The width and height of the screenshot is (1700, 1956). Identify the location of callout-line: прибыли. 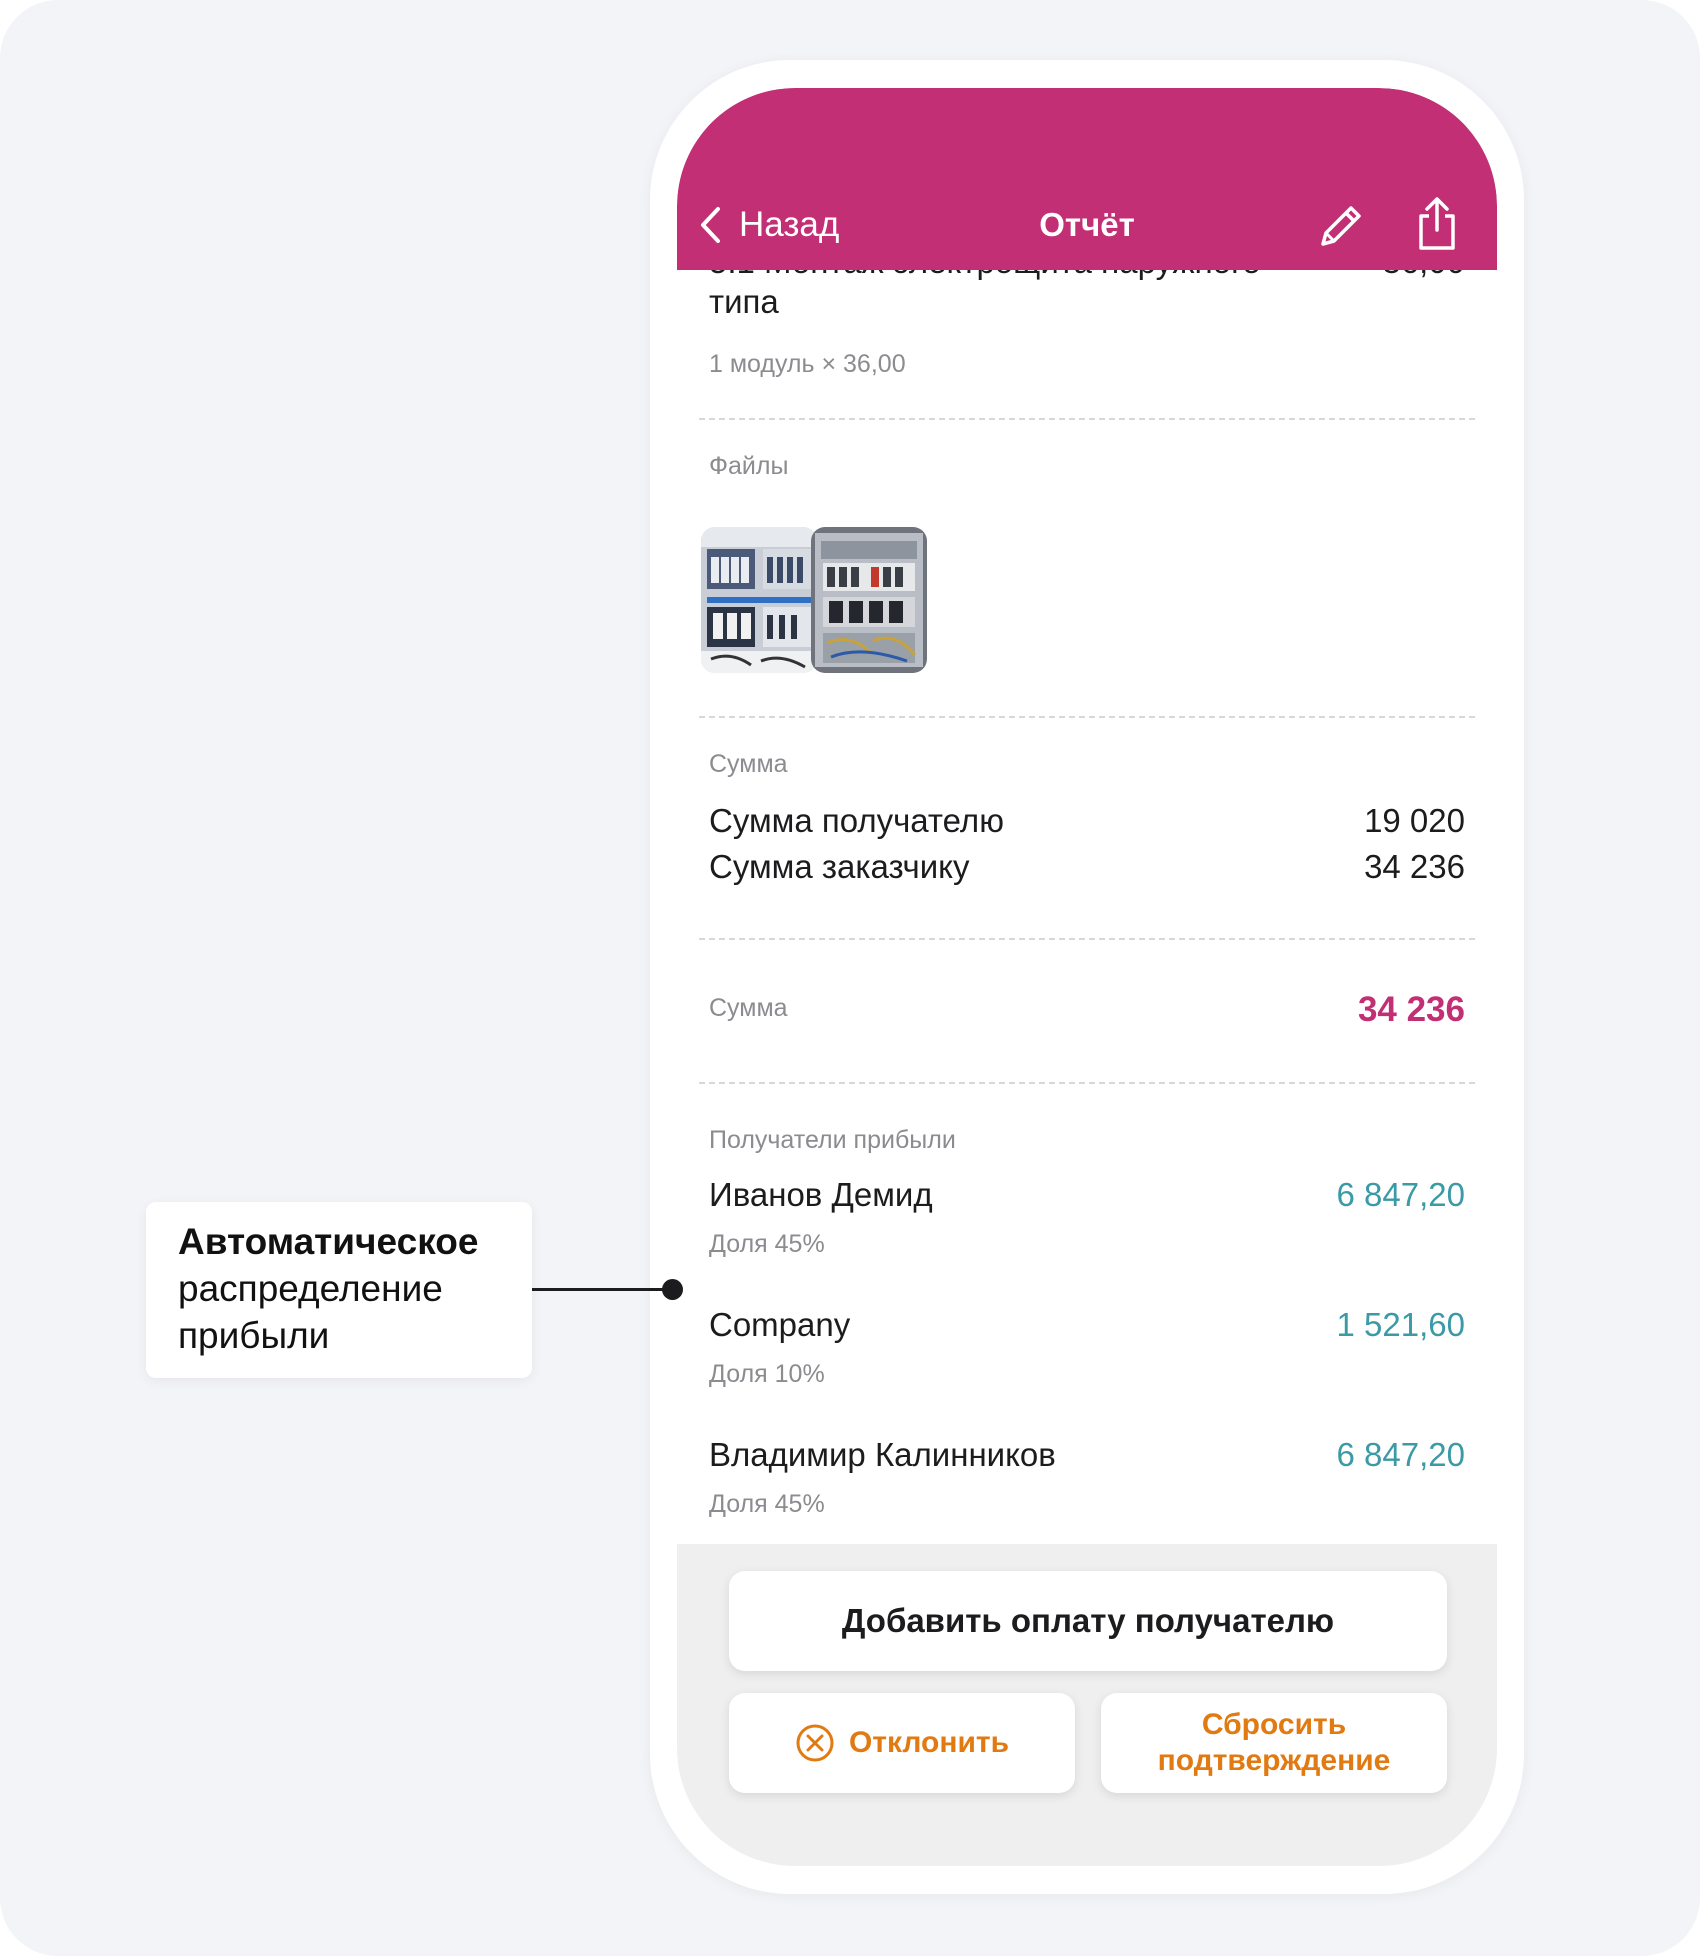
(254, 1335).